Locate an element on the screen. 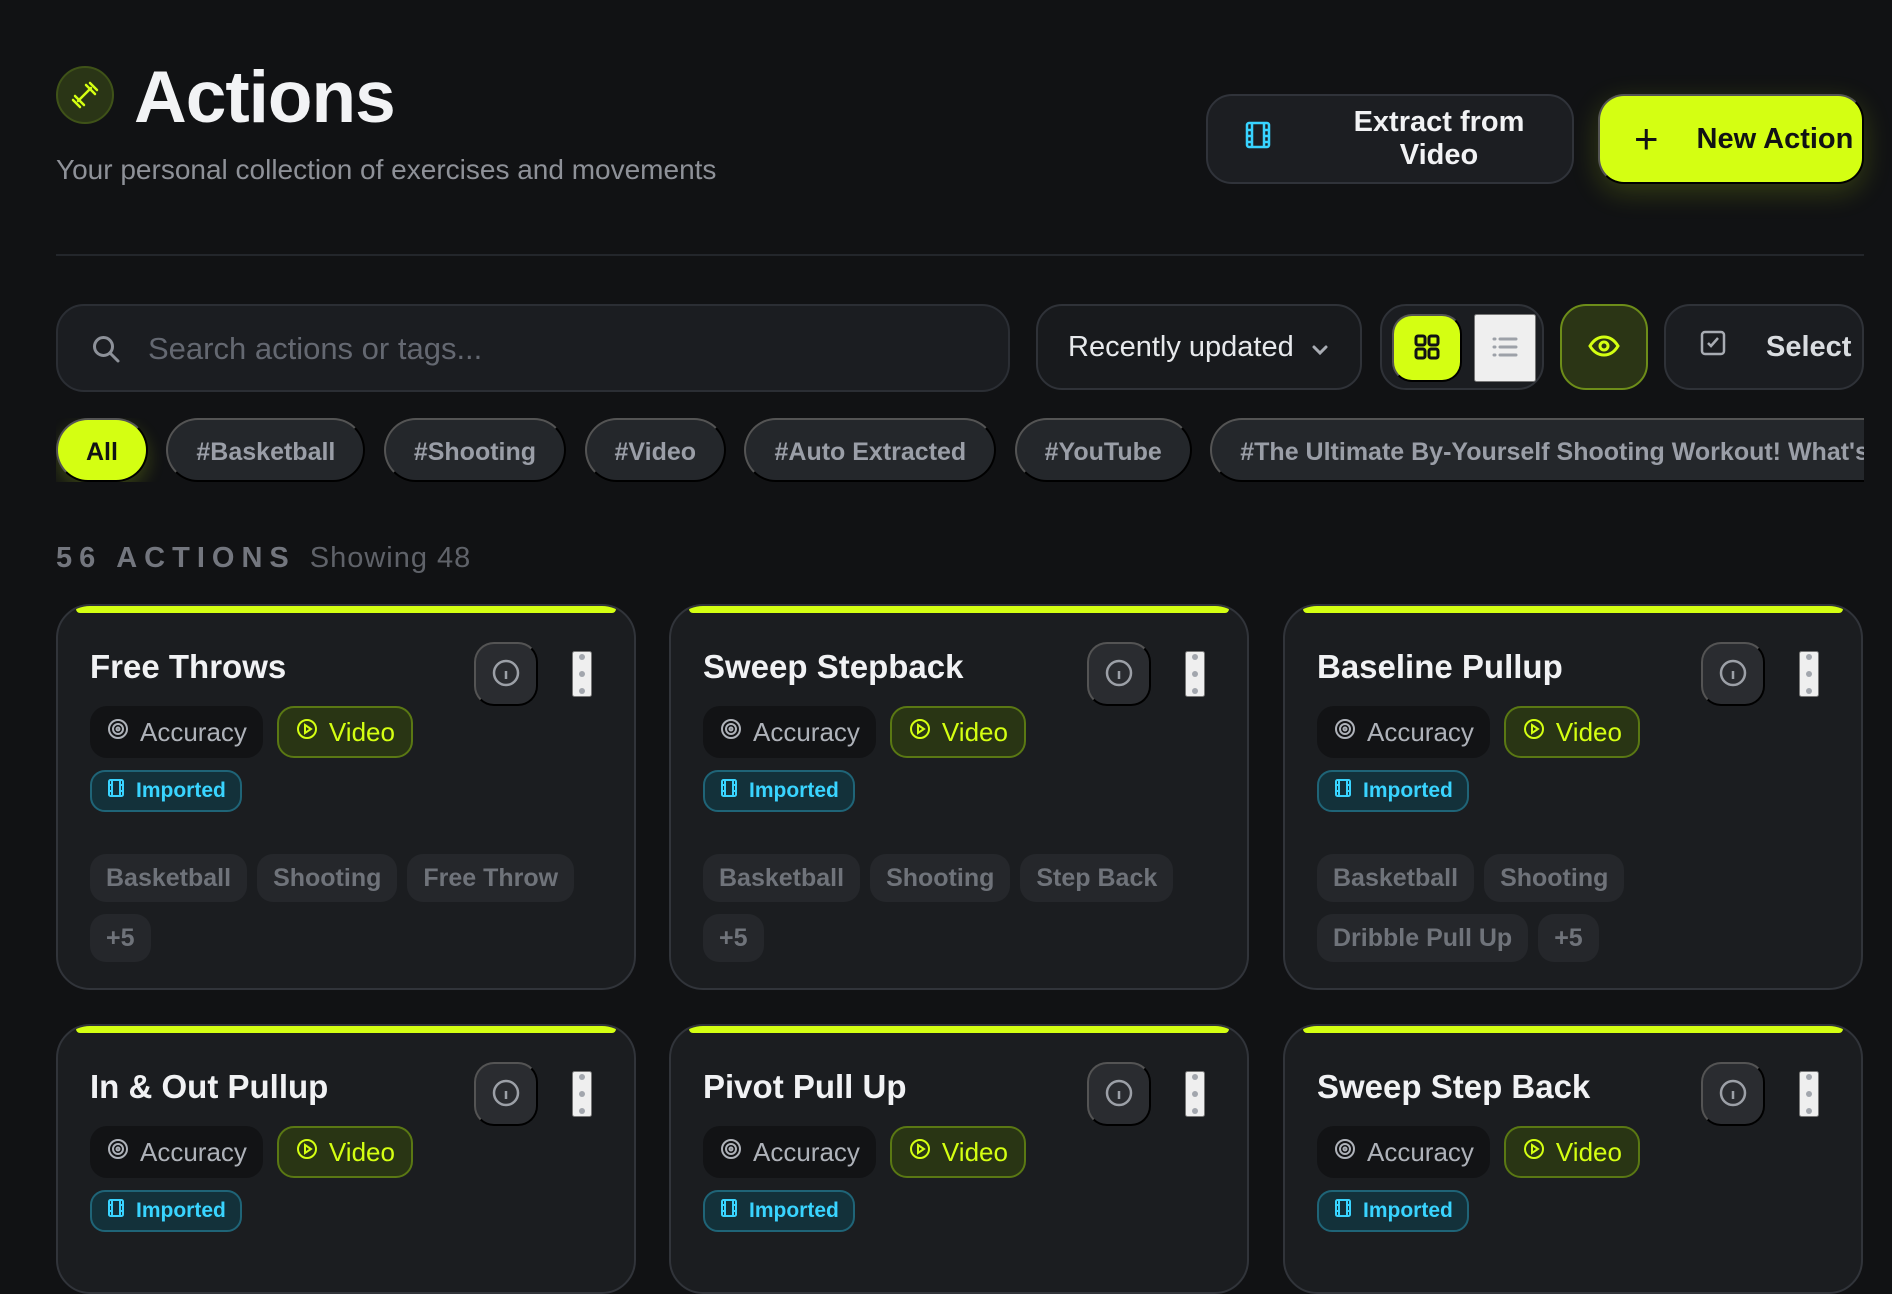  eye-icon is located at coordinates (1604, 347).